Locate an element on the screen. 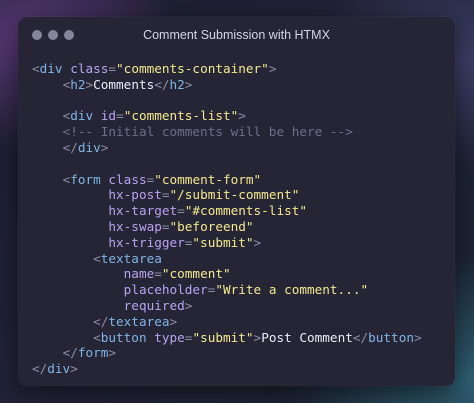 The height and width of the screenshot is (403, 474). code-line: <div id="comments-list"> is located at coordinates (240, 116).